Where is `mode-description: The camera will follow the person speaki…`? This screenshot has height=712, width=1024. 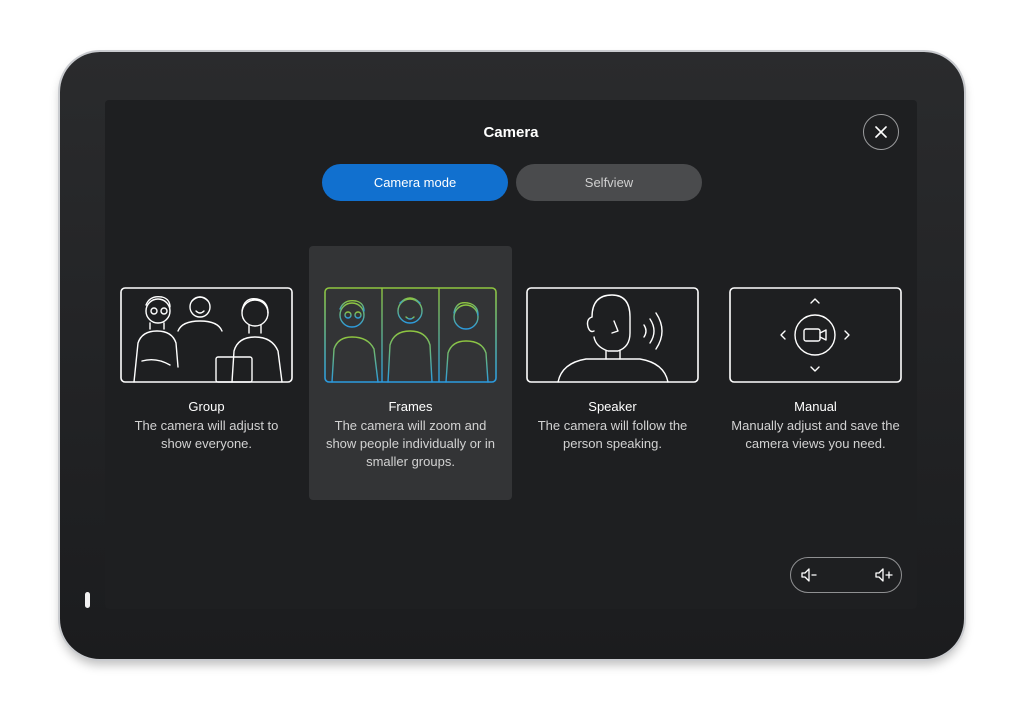
mode-description: The camera will follow the person speaki… is located at coordinates (612, 434).